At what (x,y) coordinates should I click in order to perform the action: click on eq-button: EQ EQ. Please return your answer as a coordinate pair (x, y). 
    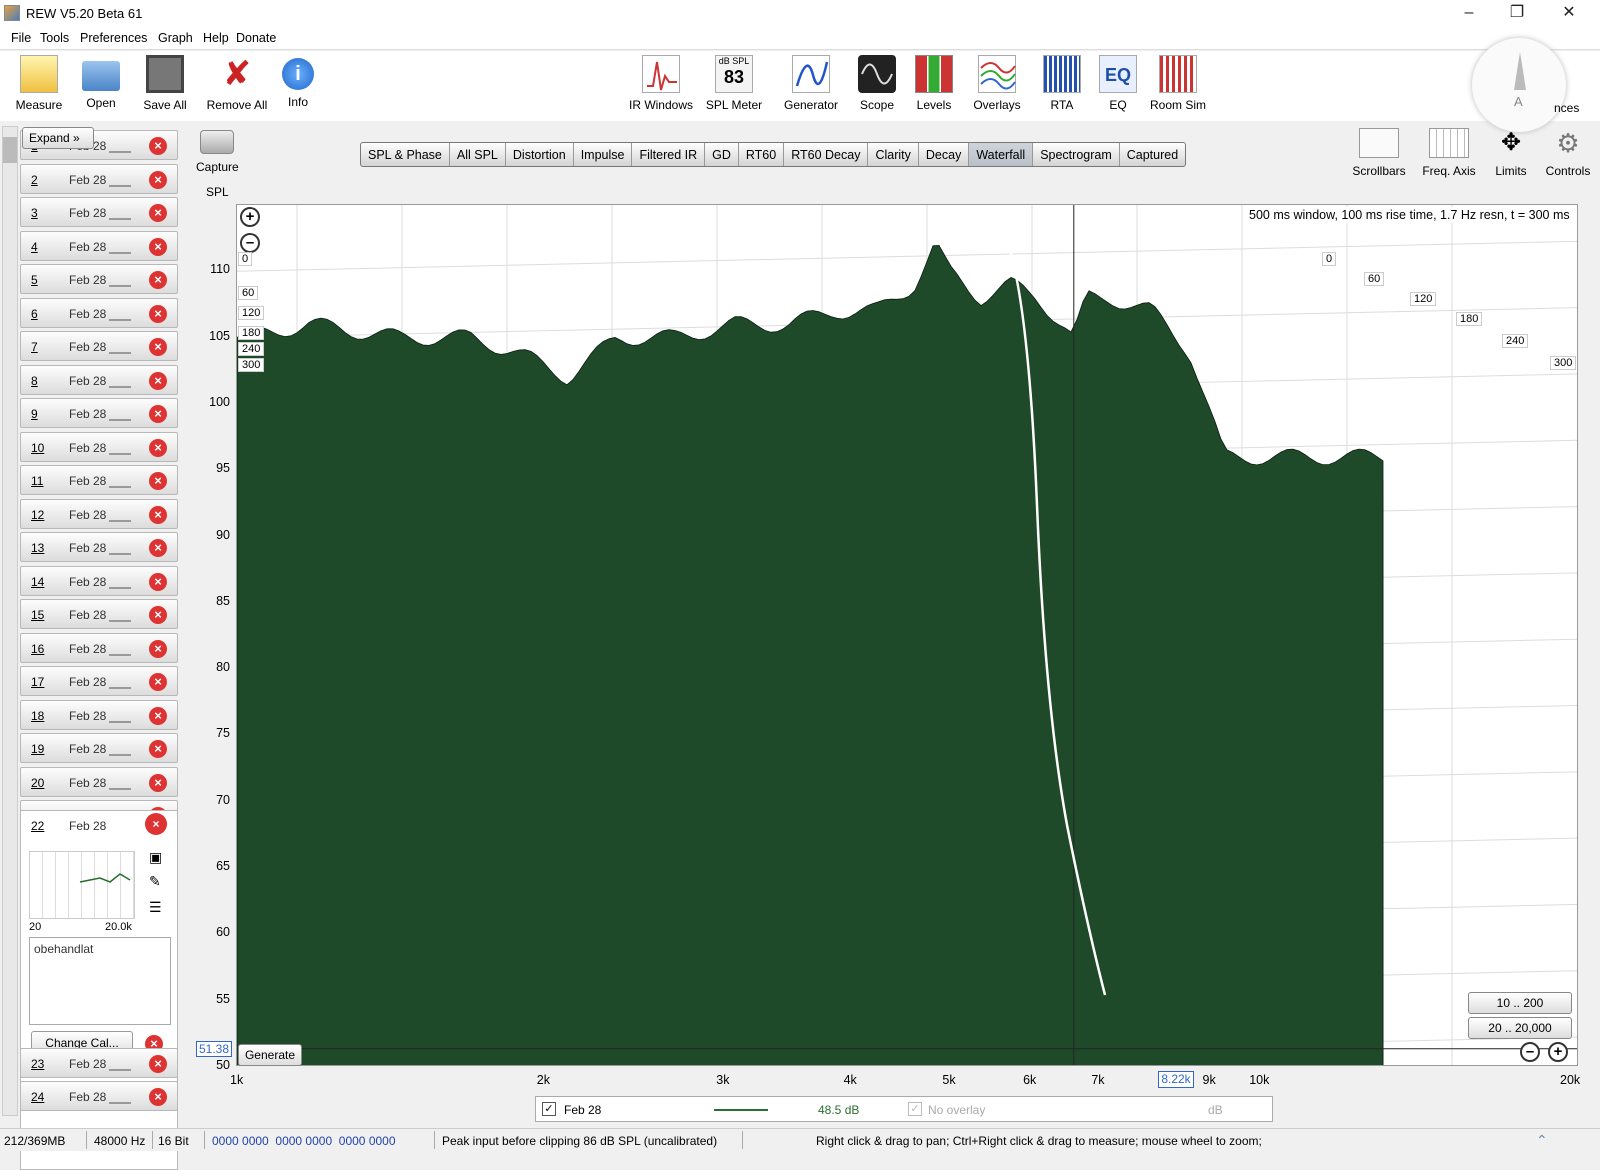
    Looking at the image, I should click on (1118, 87).